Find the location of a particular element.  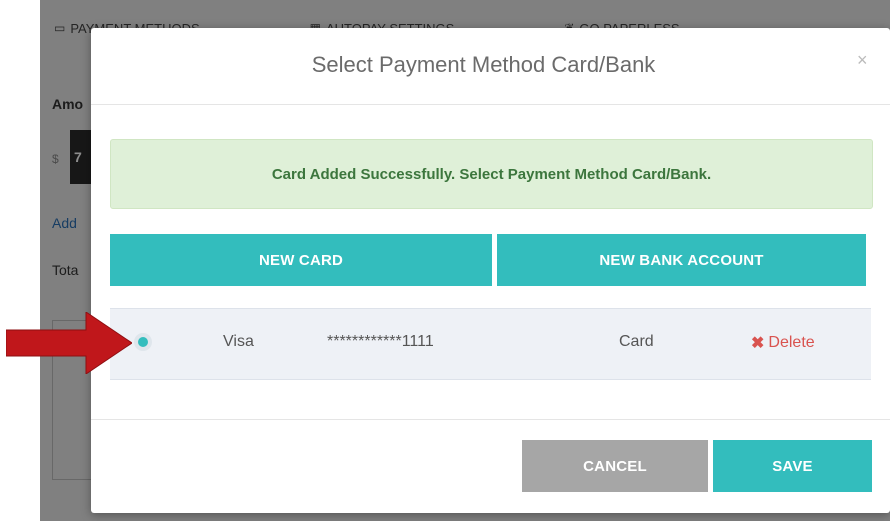

radio-selected-dot is located at coordinates (143, 342).